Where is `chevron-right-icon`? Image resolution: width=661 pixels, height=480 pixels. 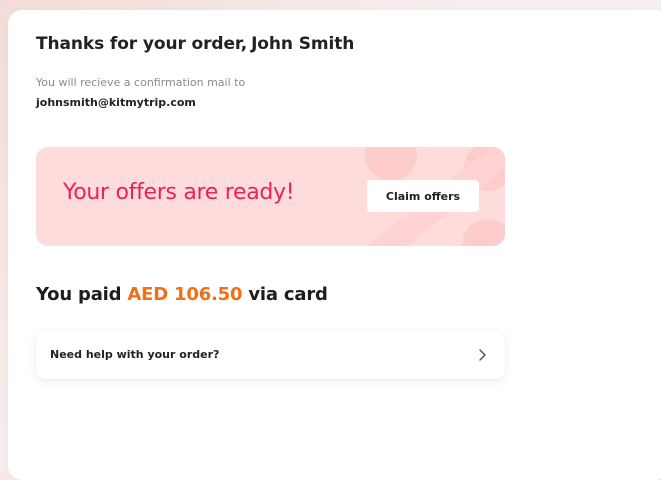 chevron-right-icon is located at coordinates (482, 355).